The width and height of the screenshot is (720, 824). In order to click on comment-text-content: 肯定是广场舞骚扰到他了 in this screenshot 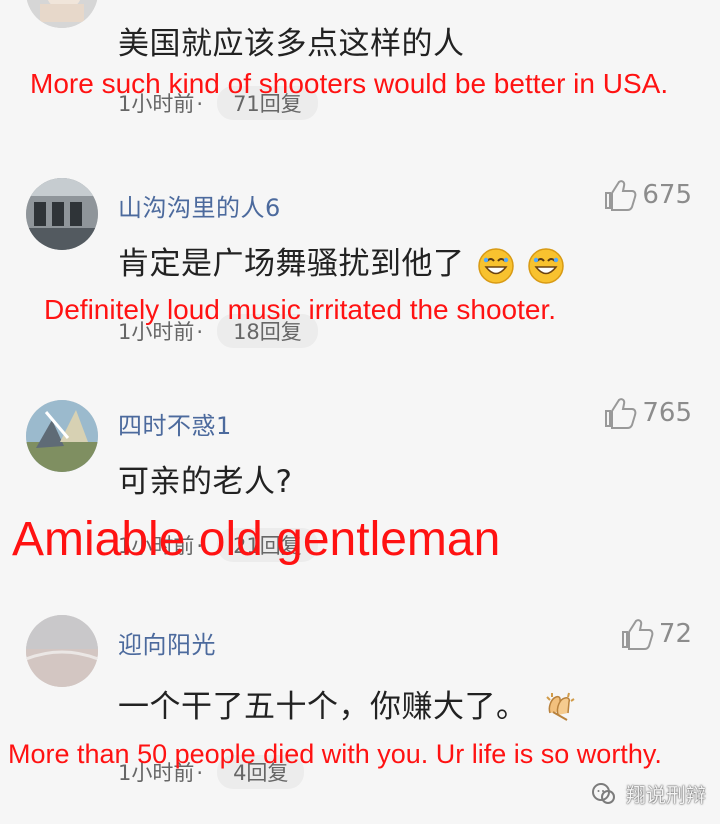, I will do `click(291, 264)`.